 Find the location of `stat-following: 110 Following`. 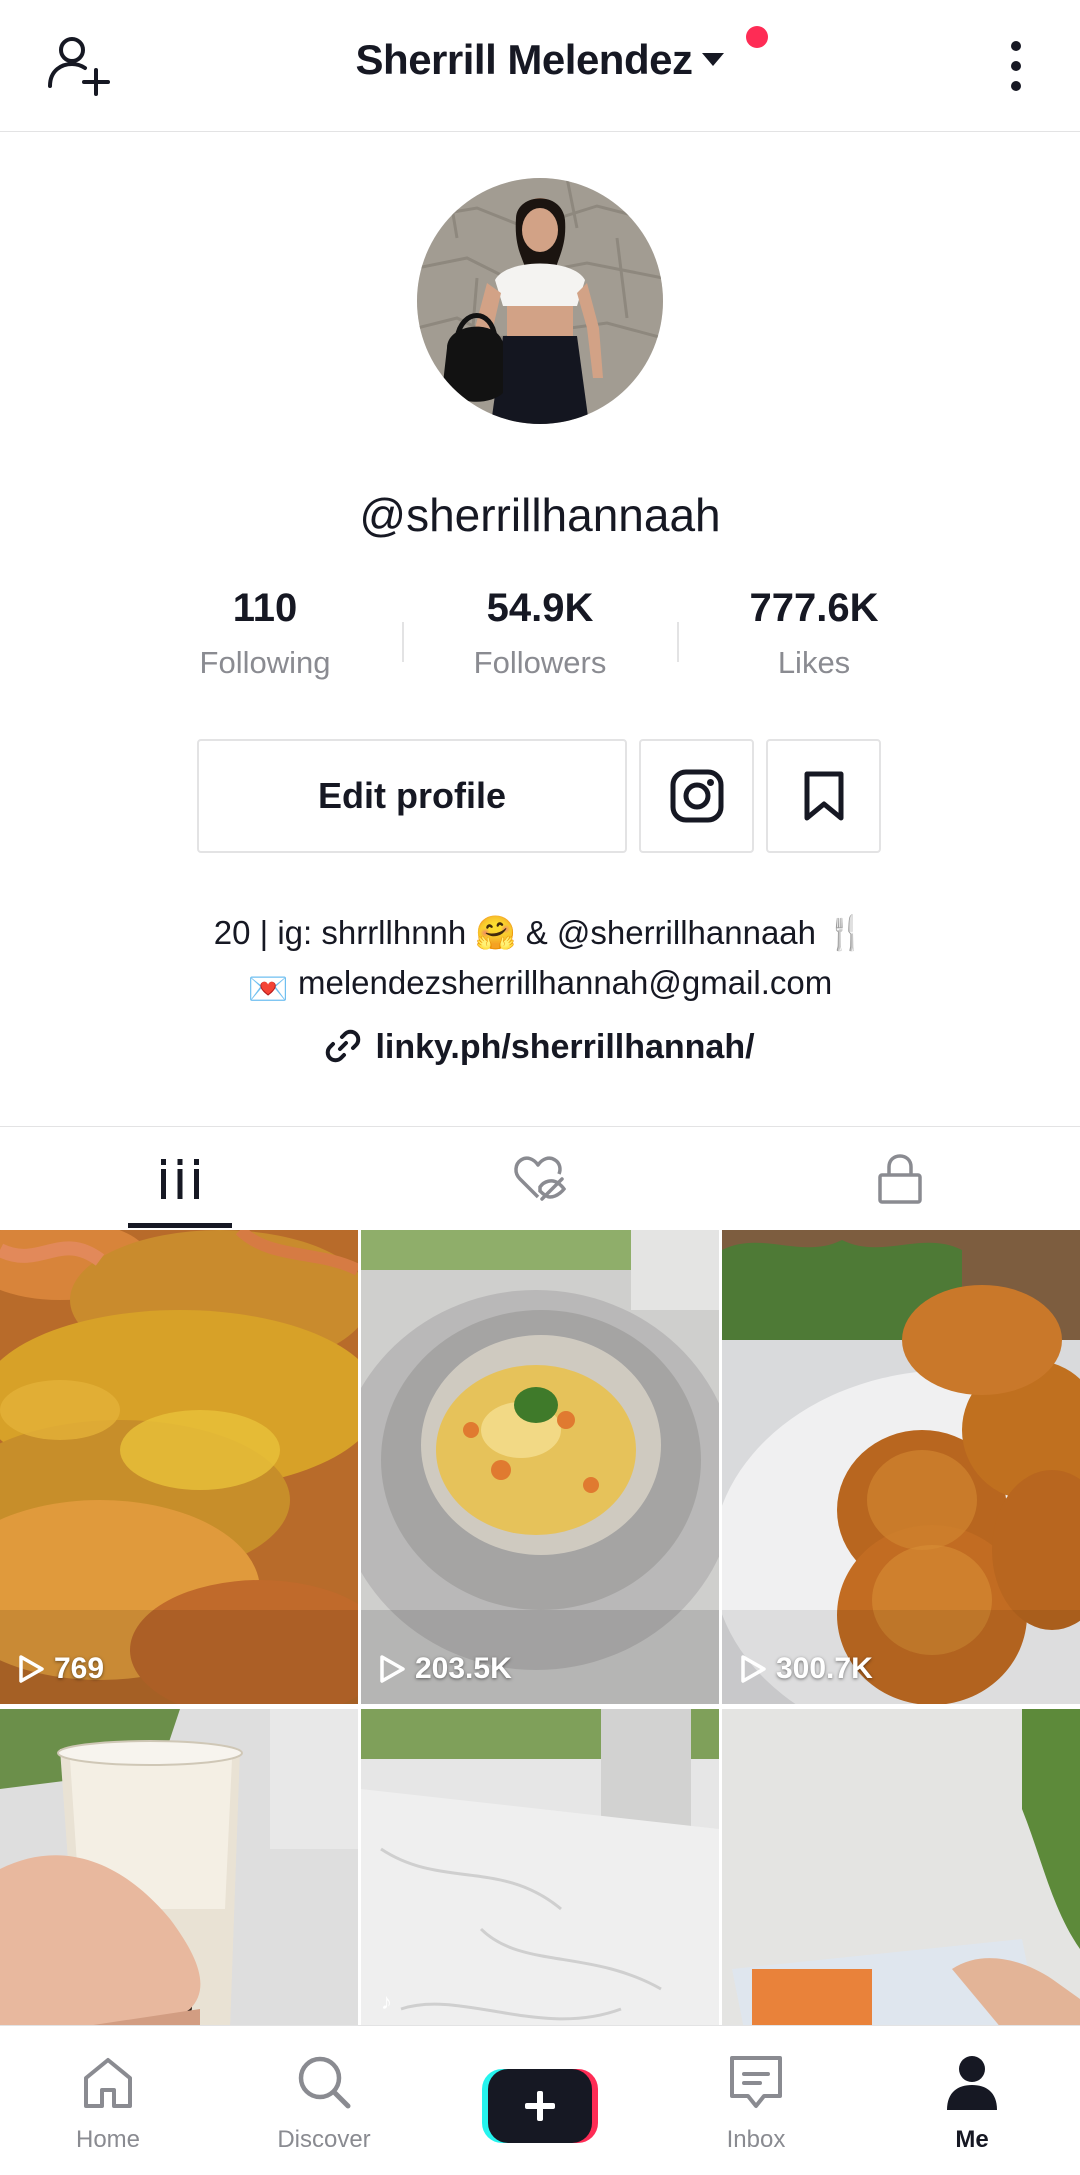

stat-following: 110 Following is located at coordinates (265, 633).